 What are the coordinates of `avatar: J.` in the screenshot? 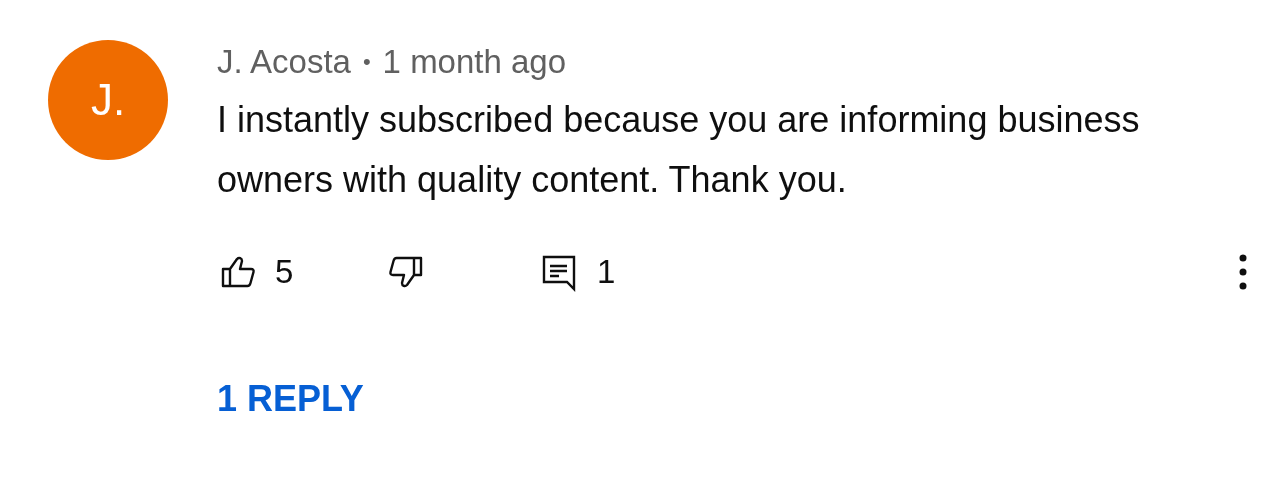 It's located at (108, 100).